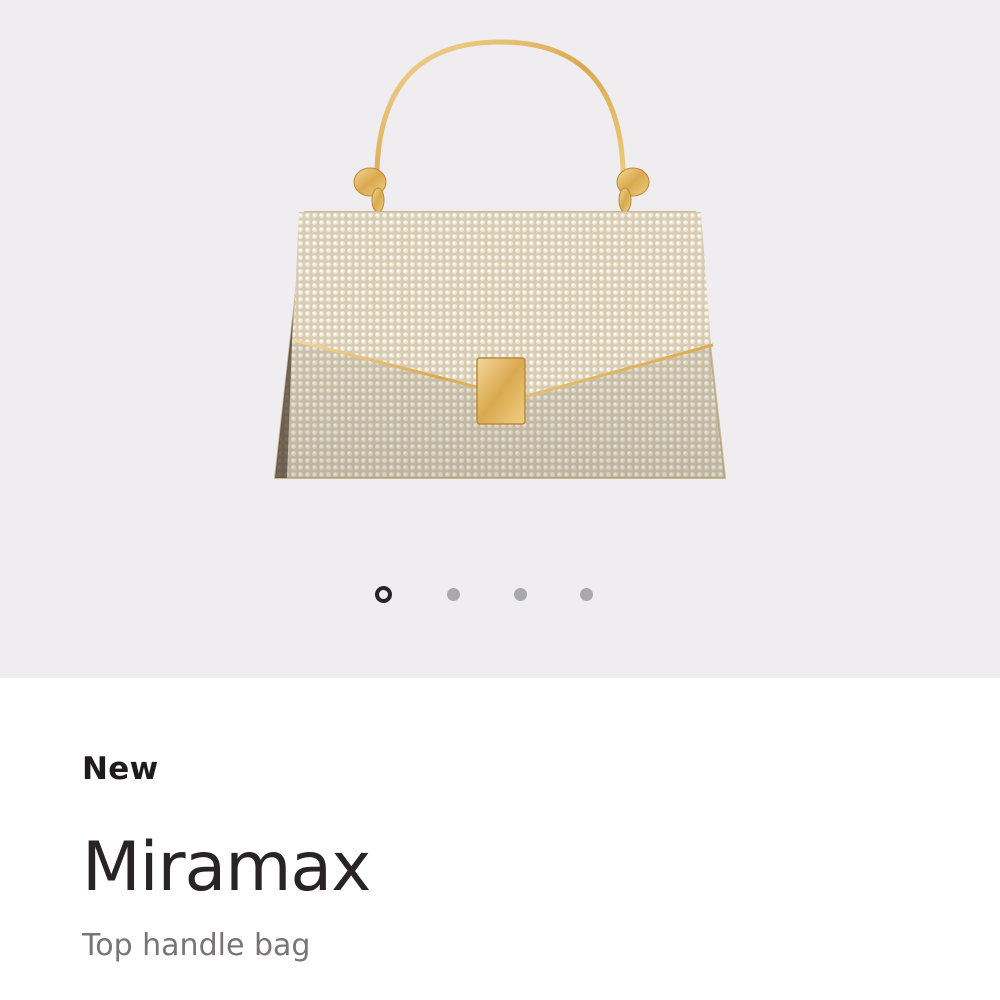 This screenshot has width=1000, height=1000. Describe the element at coordinates (383, 594) in the screenshot. I see `carousel-dot-1-active` at that location.